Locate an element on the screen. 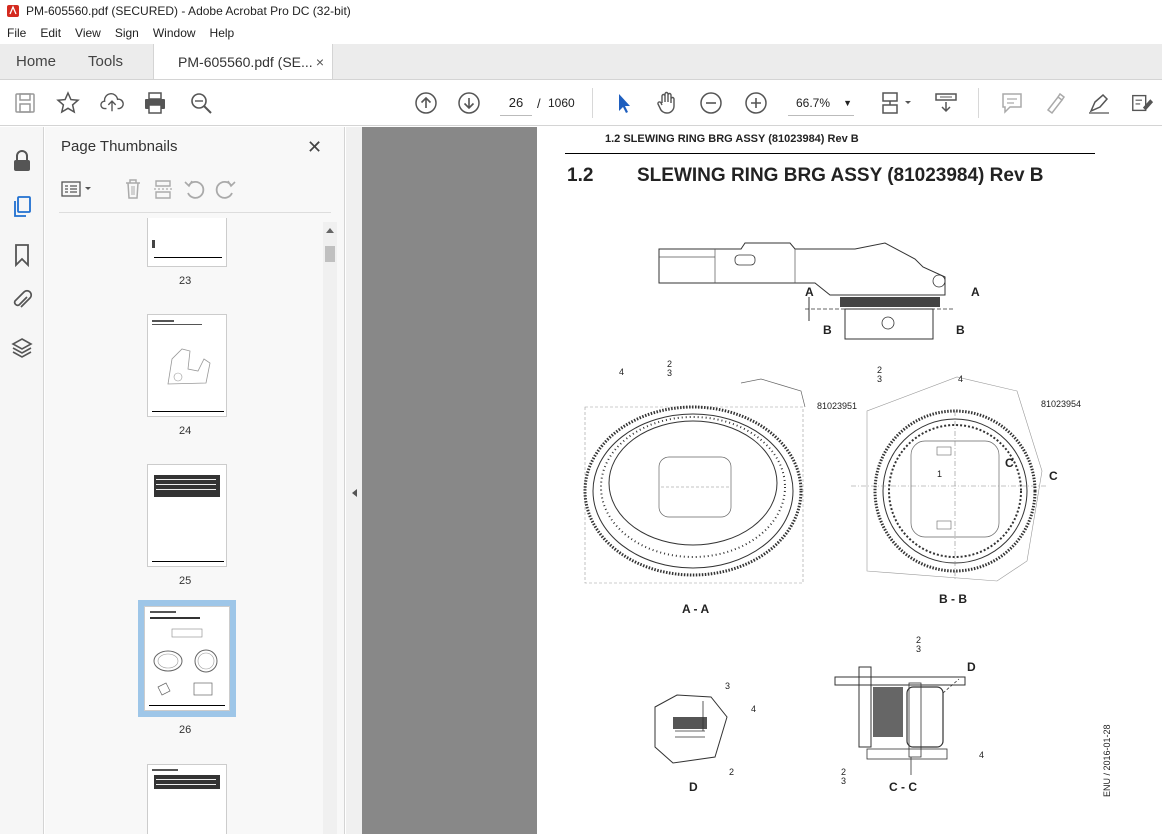  panel-splitter is located at coordinates (354, 480).